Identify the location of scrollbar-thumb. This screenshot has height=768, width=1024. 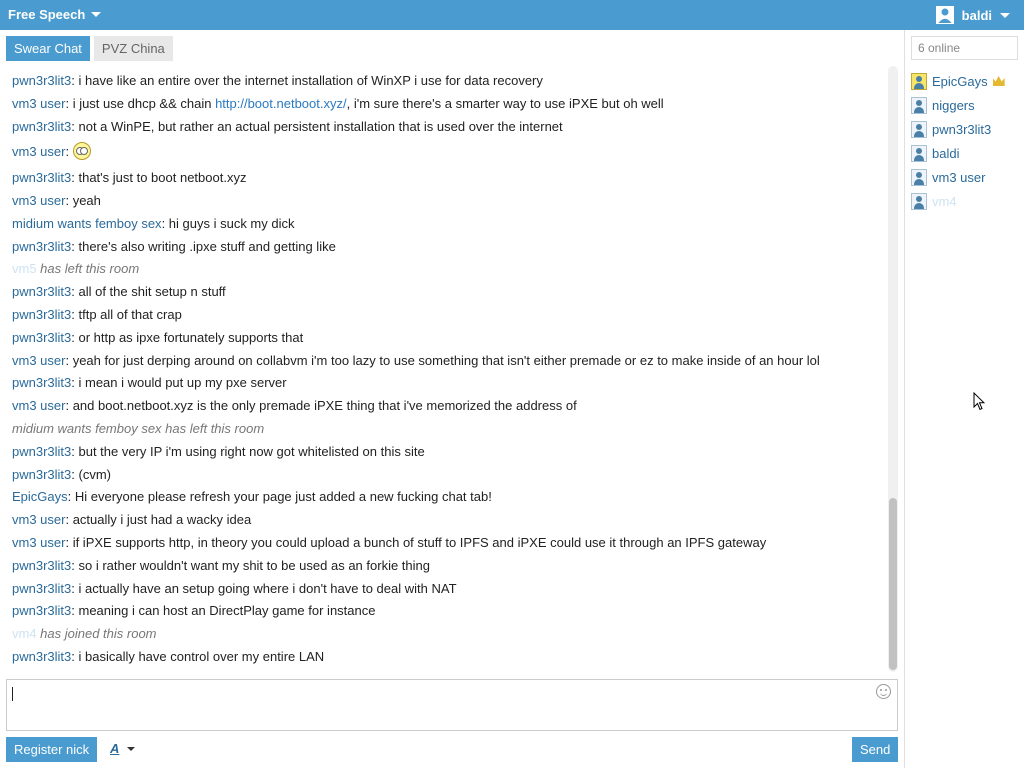
(893, 584).